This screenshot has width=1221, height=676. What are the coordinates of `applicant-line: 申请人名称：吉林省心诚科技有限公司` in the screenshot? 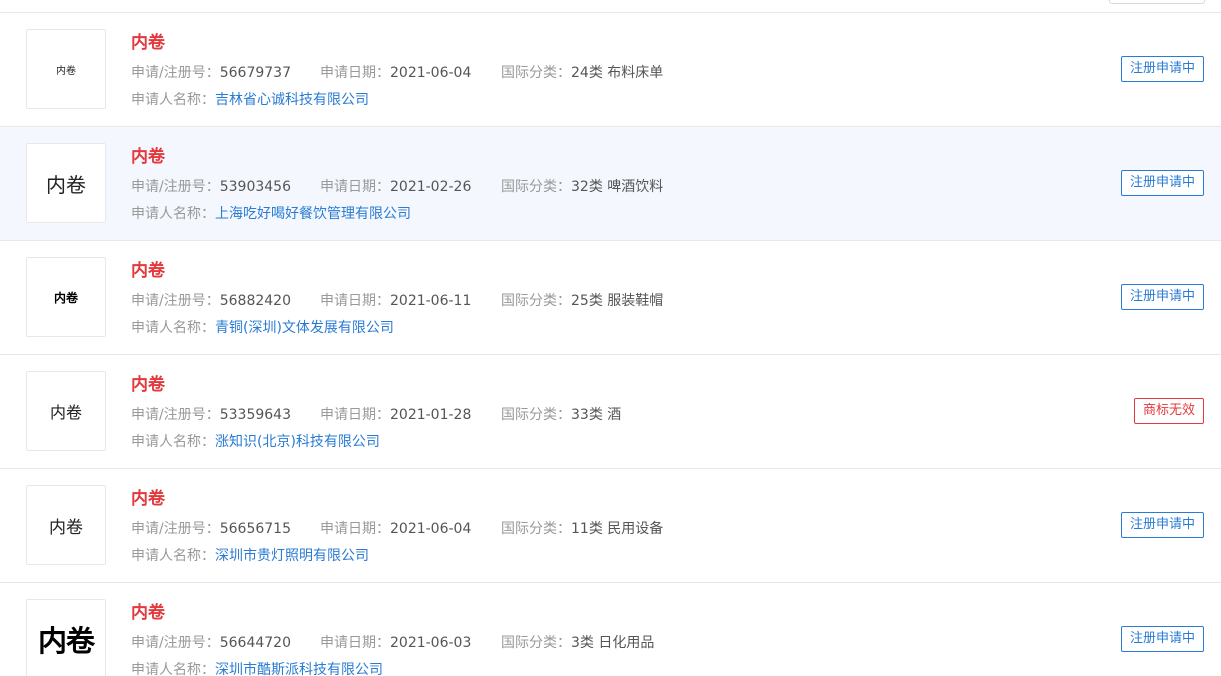 It's located at (250, 100).